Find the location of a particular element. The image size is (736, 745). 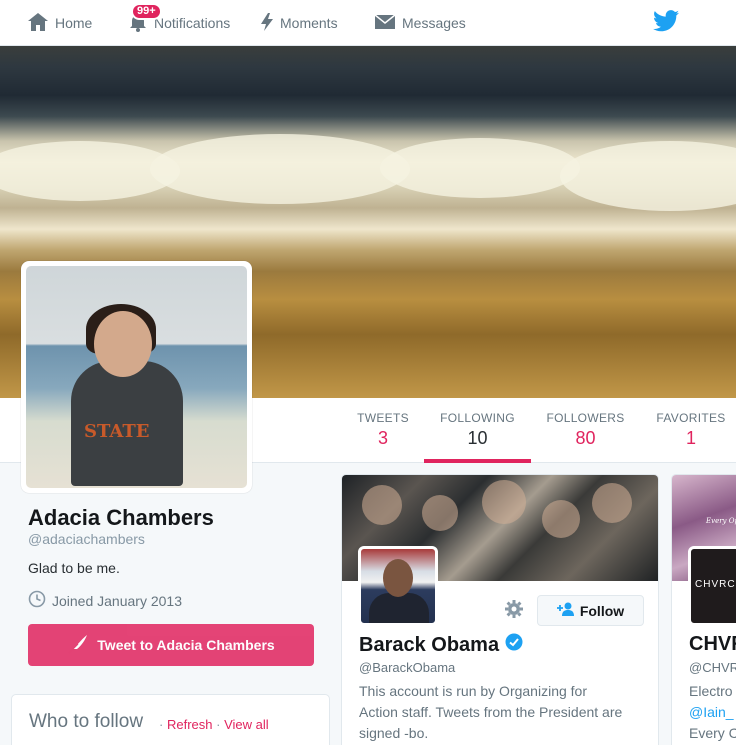

stat-followers-value: 80 is located at coordinates (585, 438).